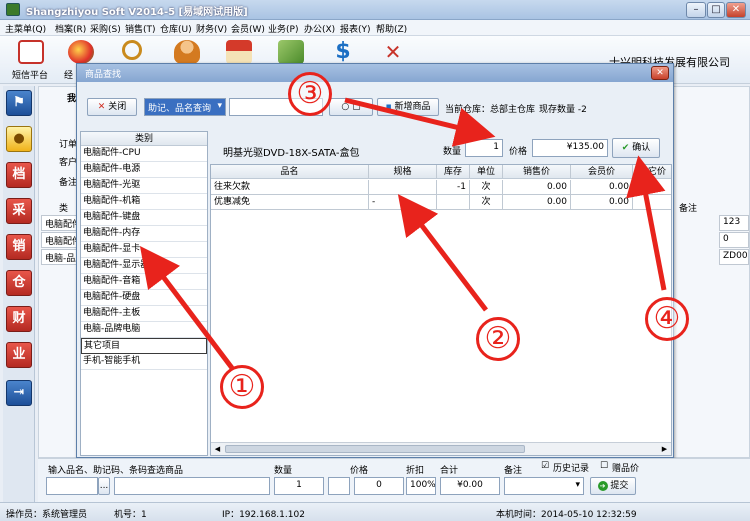 The height and width of the screenshot is (521, 750). What do you see at coordinates (70, 28) in the screenshot?
I see `menu-archive: 档案(R)` at bounding box center [70, 28].